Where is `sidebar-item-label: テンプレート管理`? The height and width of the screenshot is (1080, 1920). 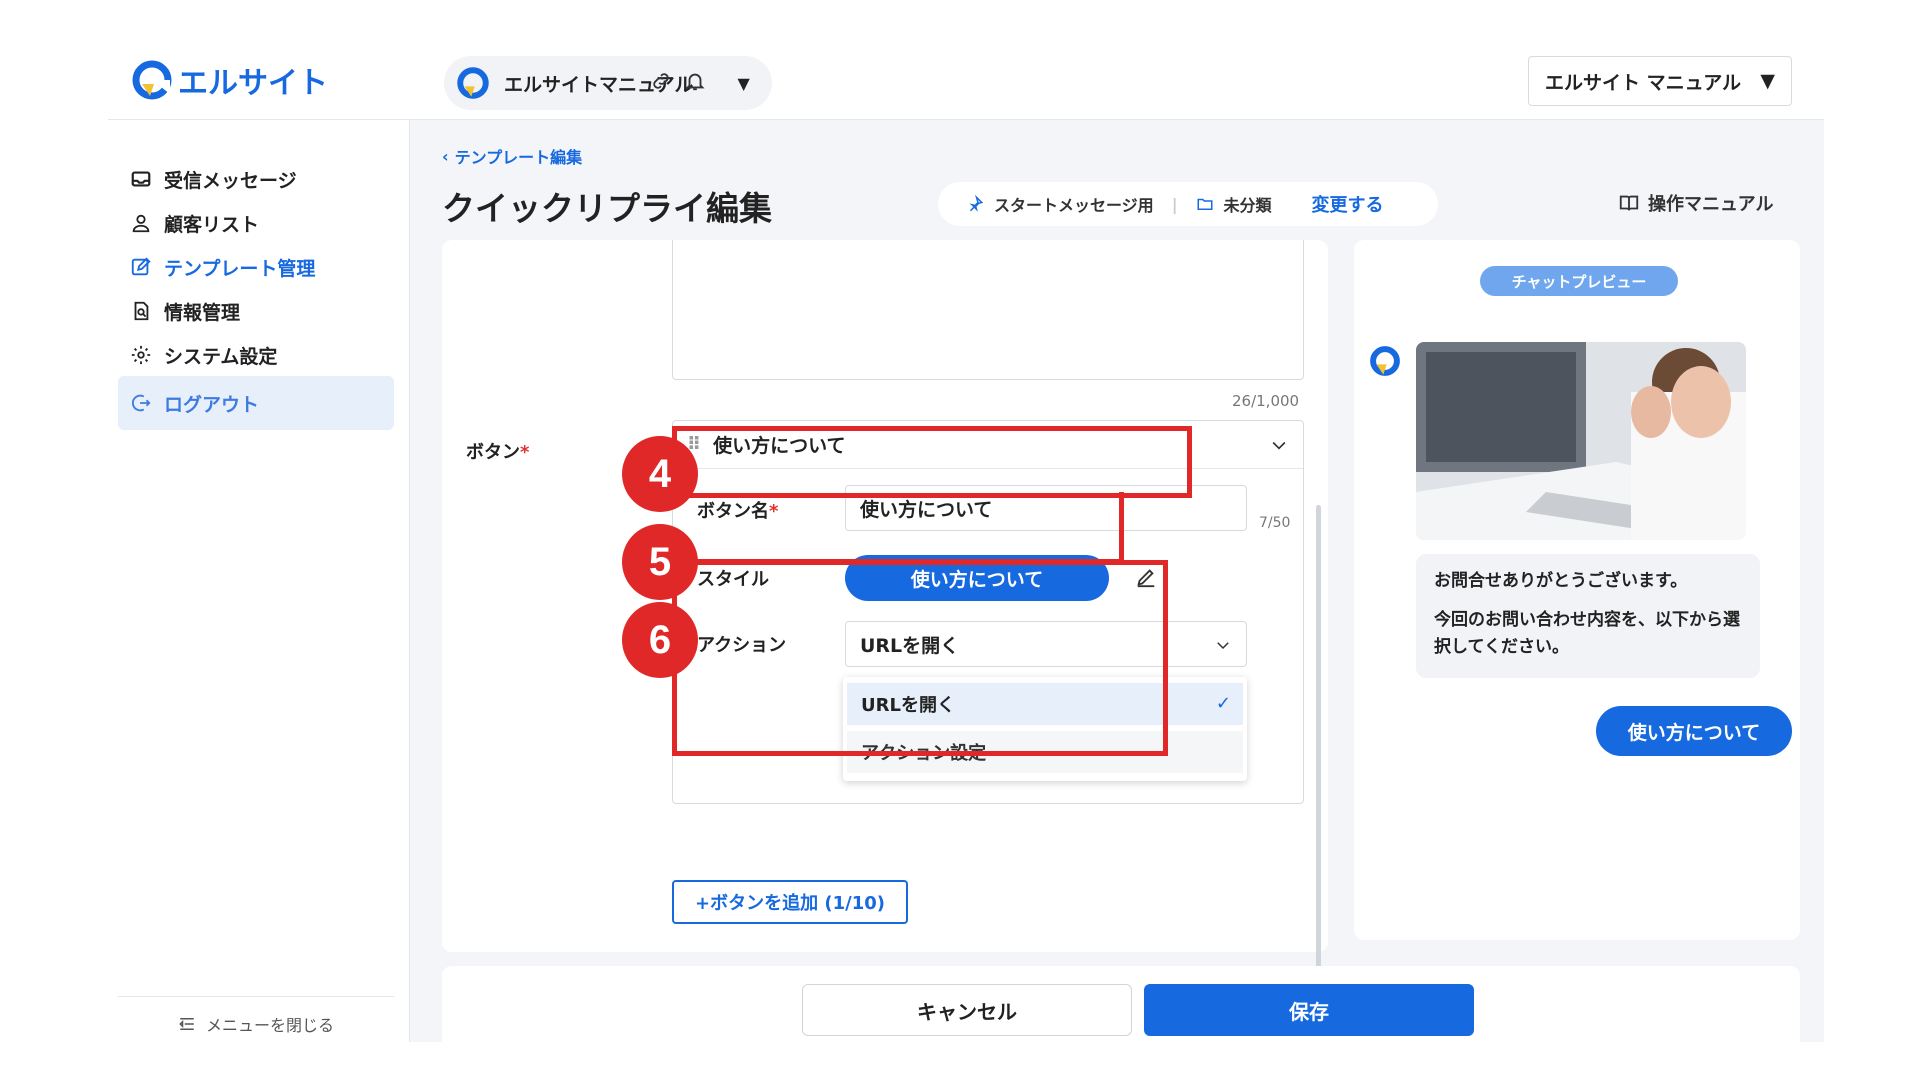 sidebar-item-label: テンプレート管理 is located at coordinates (240, 268).